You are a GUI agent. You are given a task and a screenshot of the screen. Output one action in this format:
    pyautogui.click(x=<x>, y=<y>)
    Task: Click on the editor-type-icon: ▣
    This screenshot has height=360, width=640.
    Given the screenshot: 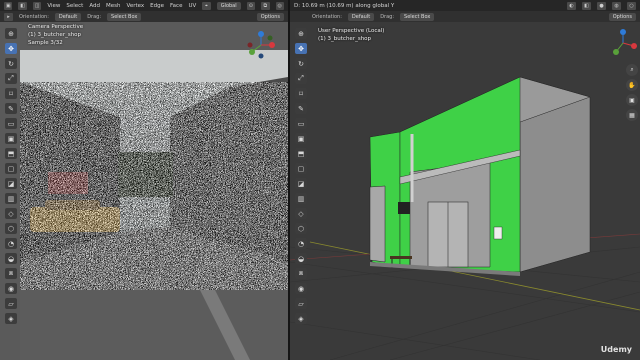 What is the action you would take?
    pyautogui.click(x=8, y=5)
    